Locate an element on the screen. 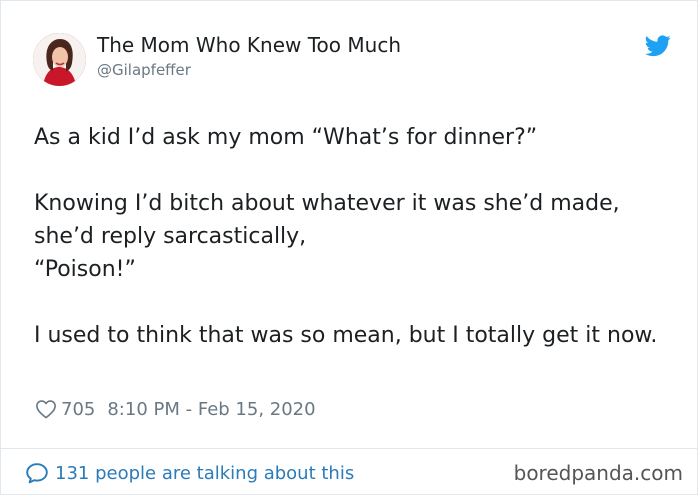 This screenshot has height=497, width=700. avatar-portrait-icon is located at coordinates (59, 59).